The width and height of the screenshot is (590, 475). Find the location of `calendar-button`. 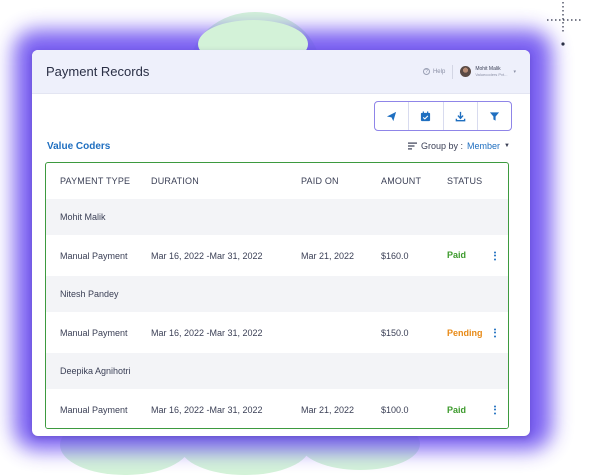

calendar-button is located at coordinates (426, 116).